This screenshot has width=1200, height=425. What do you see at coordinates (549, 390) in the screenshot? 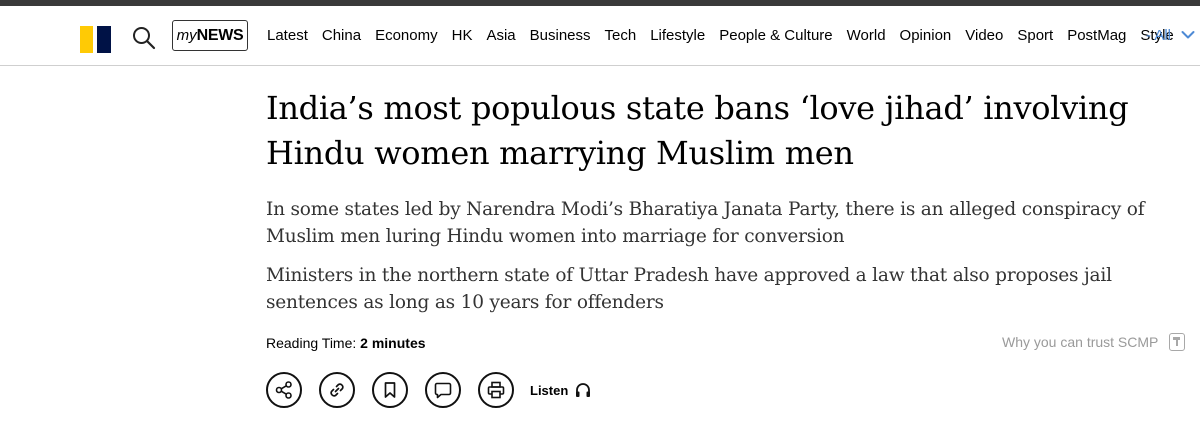
I see `listen-label: Listen` at bounding box center [549, 390].